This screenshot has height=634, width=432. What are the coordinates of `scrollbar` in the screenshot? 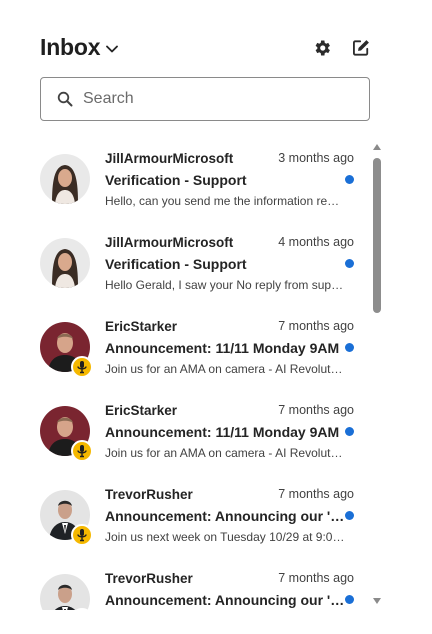 It's located at (377, 375).